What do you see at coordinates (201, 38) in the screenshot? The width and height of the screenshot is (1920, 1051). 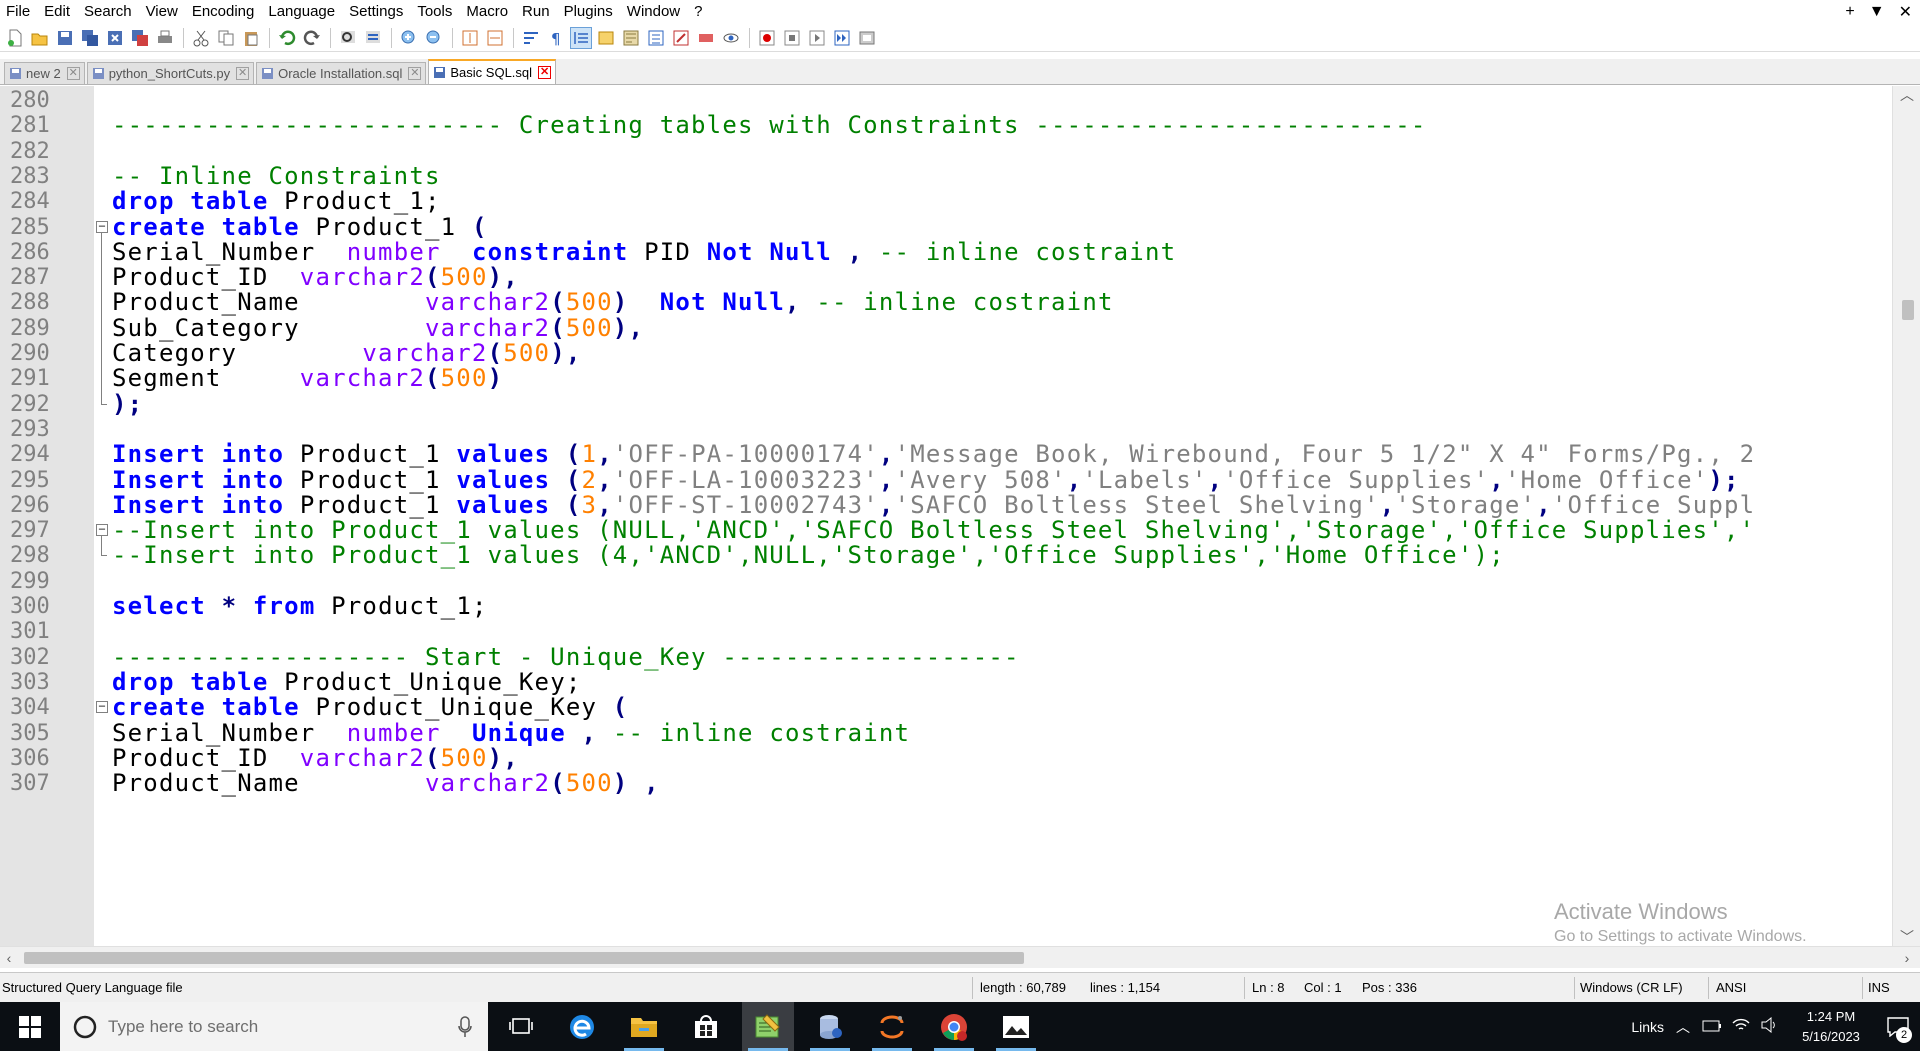 I see `cut-icon` at bounding box center [201, 38].